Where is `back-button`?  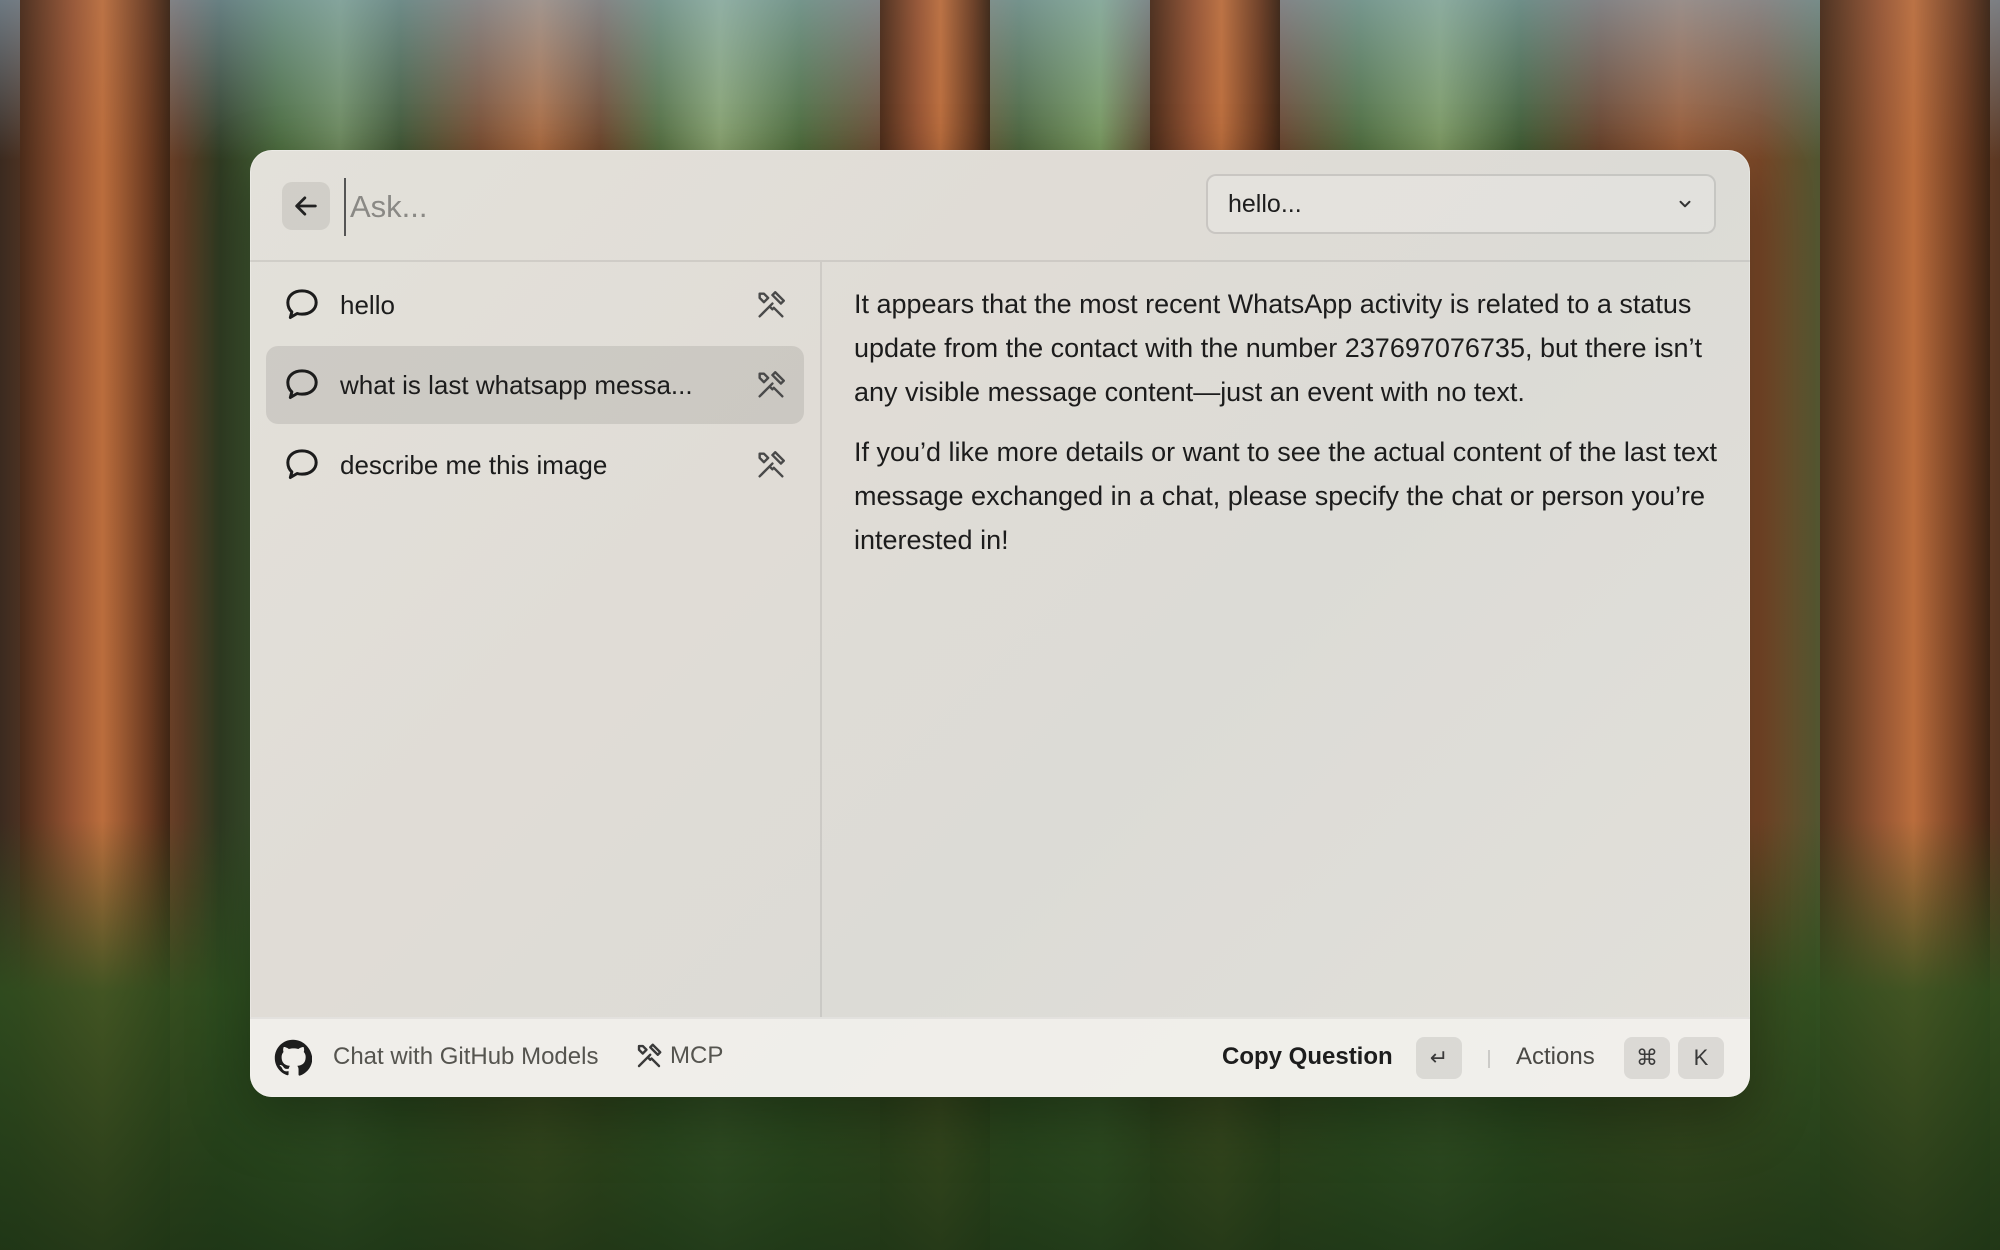 back-button is located at coordinates (306, 206).